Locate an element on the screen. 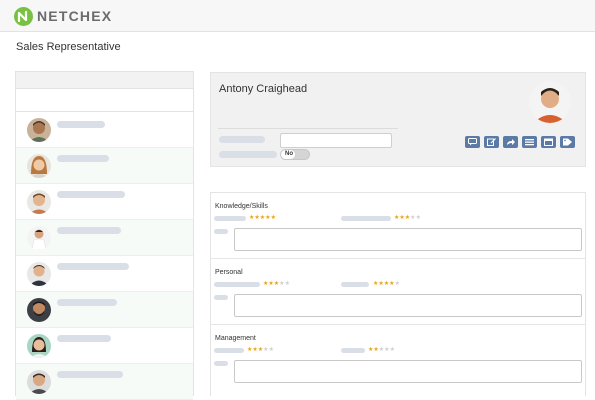 The width and height of the screenshot is (595, 400). top-bar: NETCHEX is located at coordinates (297, 16).